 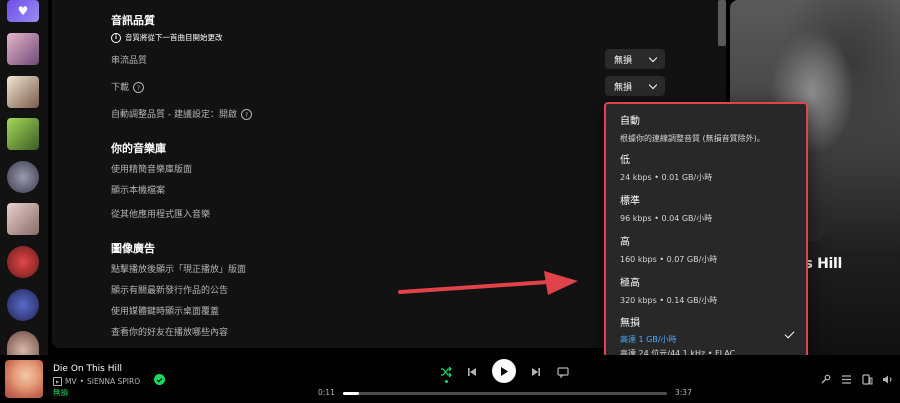 I want to click on option-desc: 根據你的連線調整音質 (無損音質除外)。, so click(x=692, y=138).